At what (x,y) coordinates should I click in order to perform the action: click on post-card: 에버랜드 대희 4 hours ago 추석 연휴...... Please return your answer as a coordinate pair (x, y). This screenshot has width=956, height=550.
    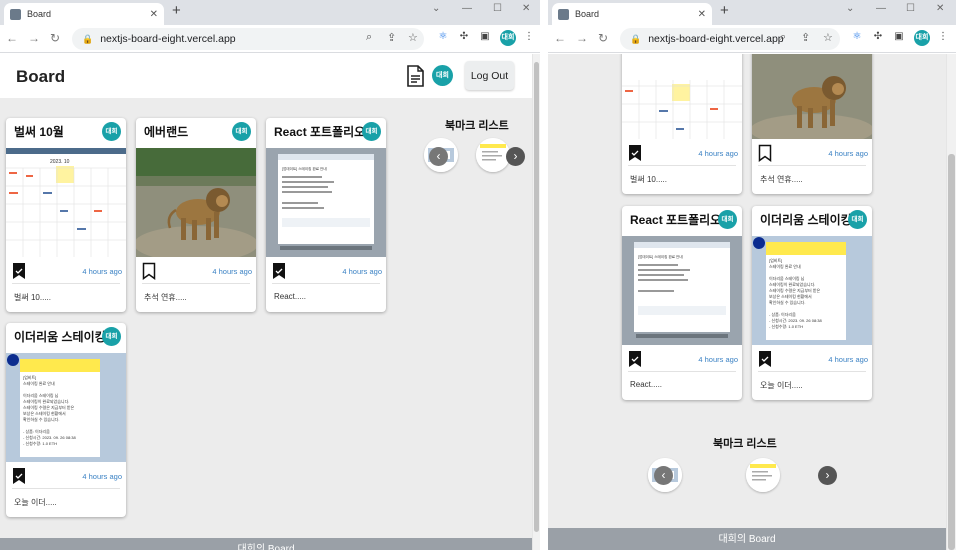
    Looking at the image, I should click on (196, 215).